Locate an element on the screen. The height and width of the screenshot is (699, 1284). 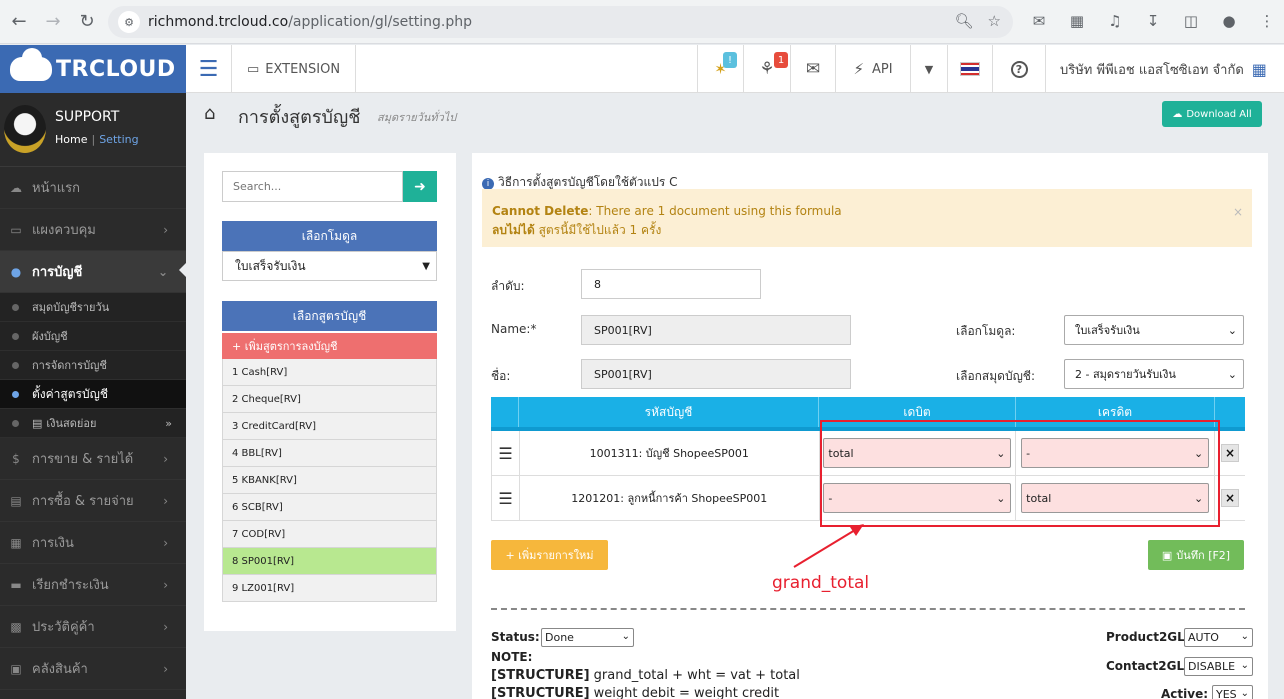
browser-menu-icon: ⋮ is located at coordinates (1267, 21).